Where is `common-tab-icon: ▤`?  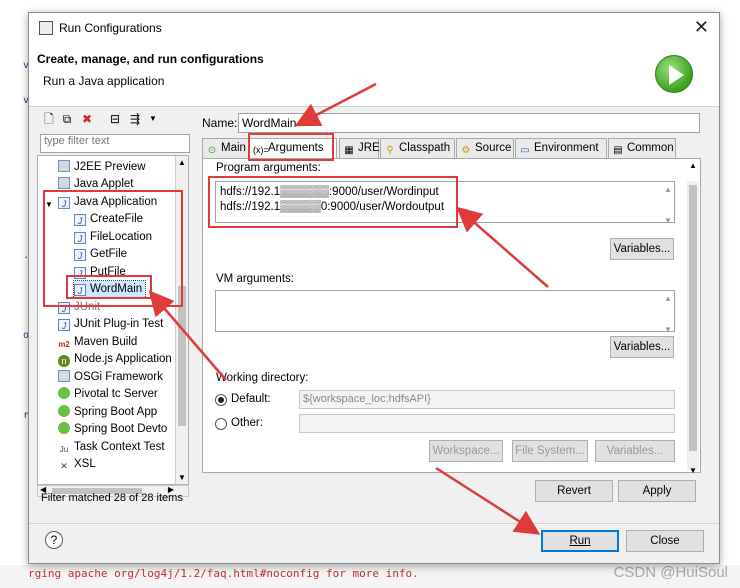
common-tab-icon: ▤ is located at coordinates (618, 150).